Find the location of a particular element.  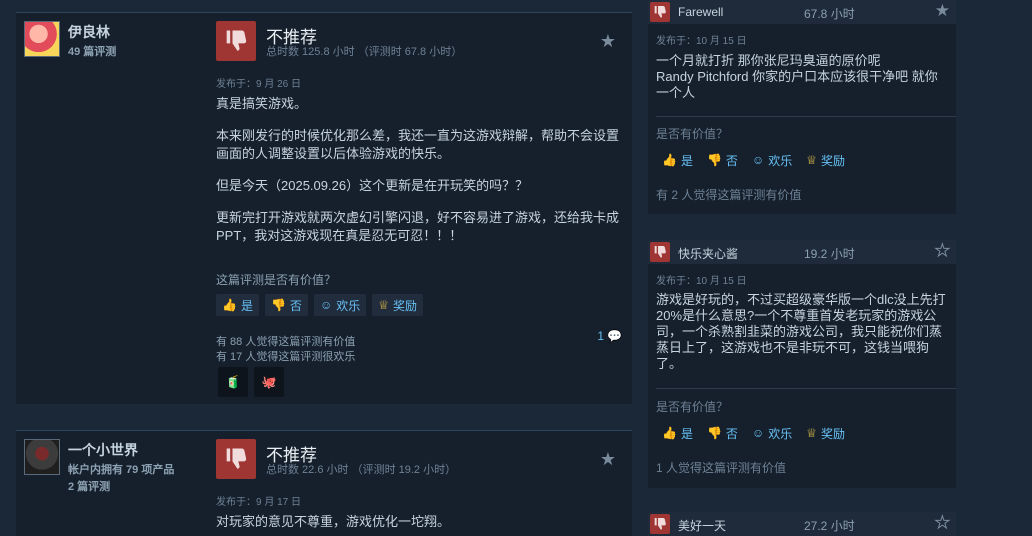

comments-link: 1 💬 is located at coordinates (609, 336).